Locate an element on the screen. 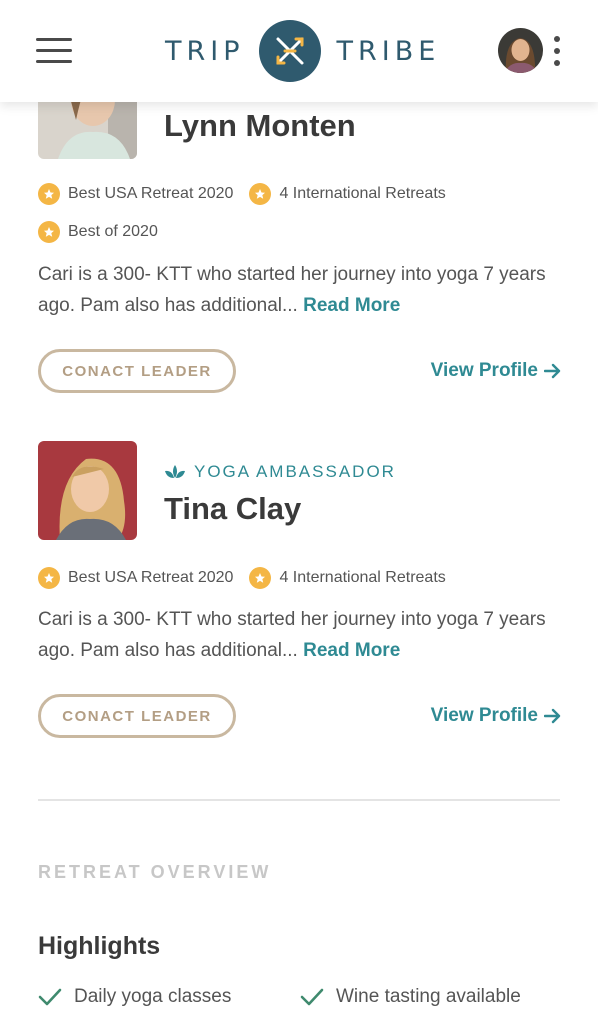 This screenshot has height=1034, width=598. trip-tribe-logo: TRIP TRIBE is located at coordinates (302, 51).